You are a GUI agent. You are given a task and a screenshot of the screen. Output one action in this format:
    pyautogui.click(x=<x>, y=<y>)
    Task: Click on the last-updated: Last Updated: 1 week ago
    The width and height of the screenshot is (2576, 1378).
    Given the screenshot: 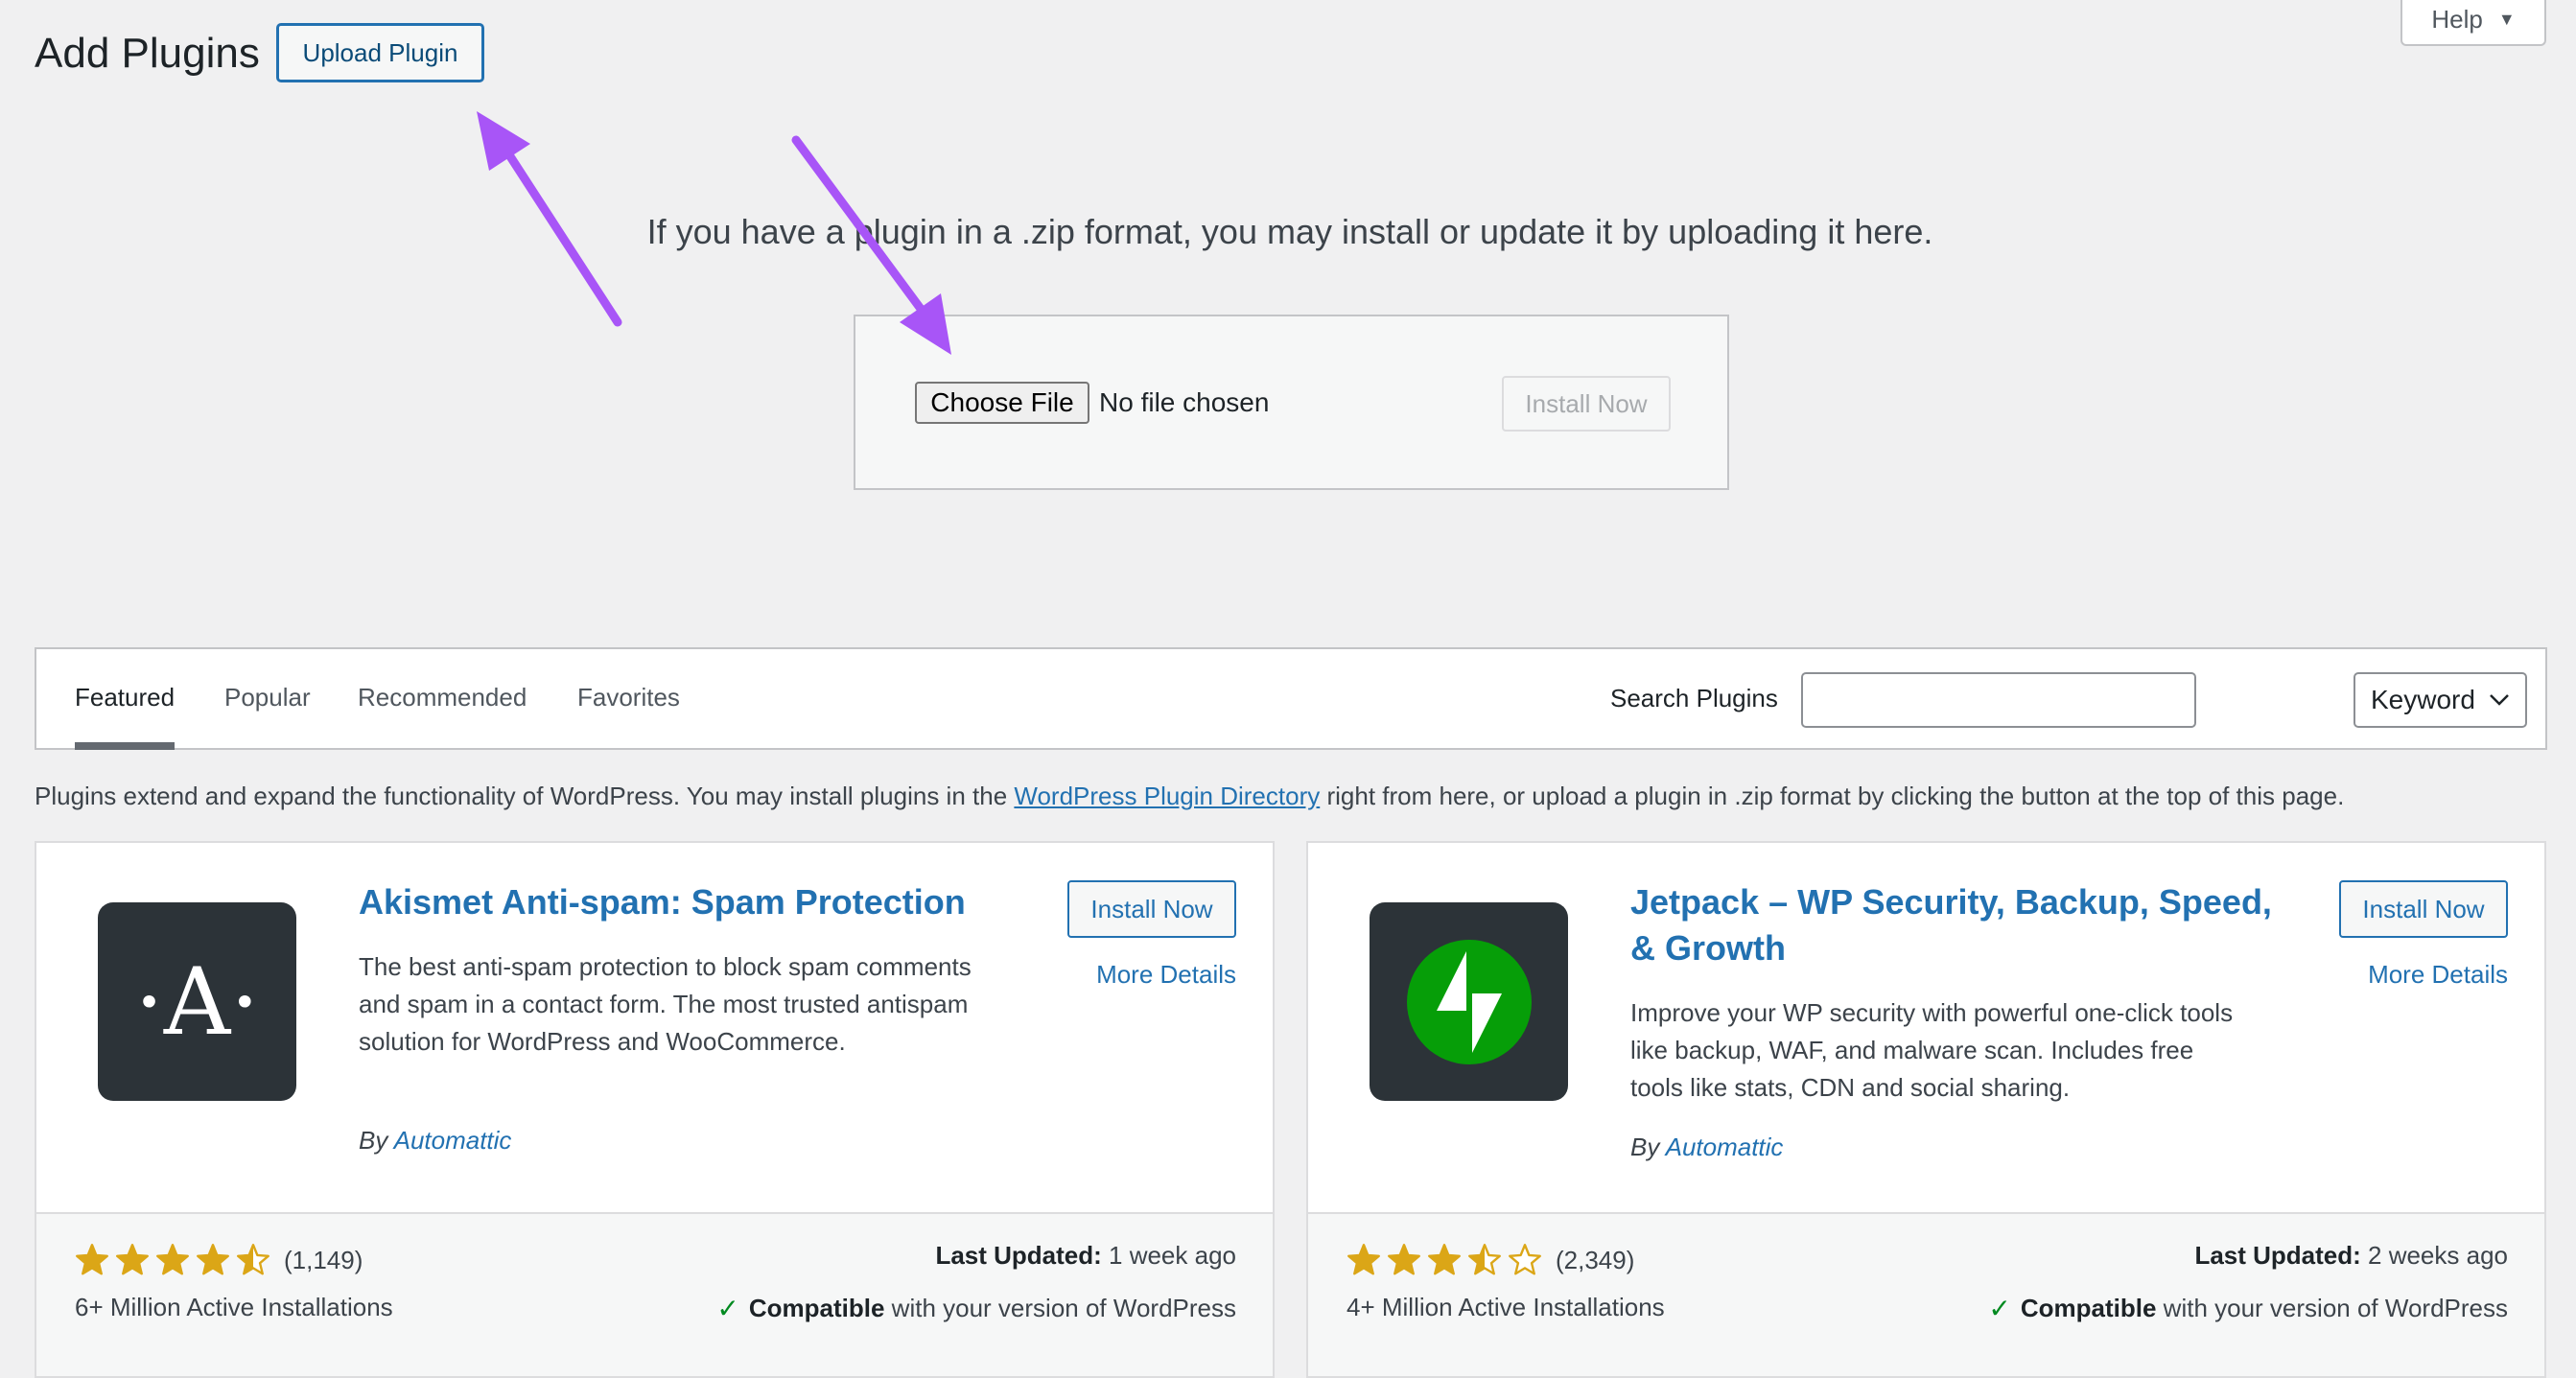 What is the action you would take?
    pyautogui.click(x=1085, y=1256)
    